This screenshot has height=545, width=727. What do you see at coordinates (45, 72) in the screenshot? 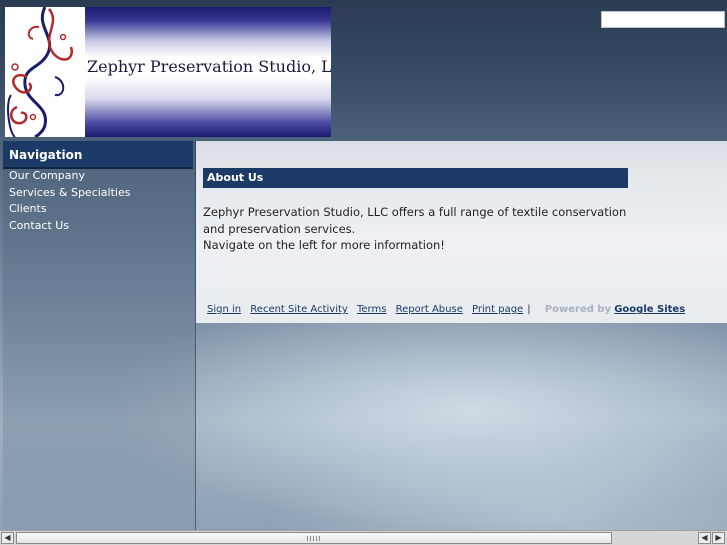
I see `scroll-ornament-logo` at bounding box center [45, 72].